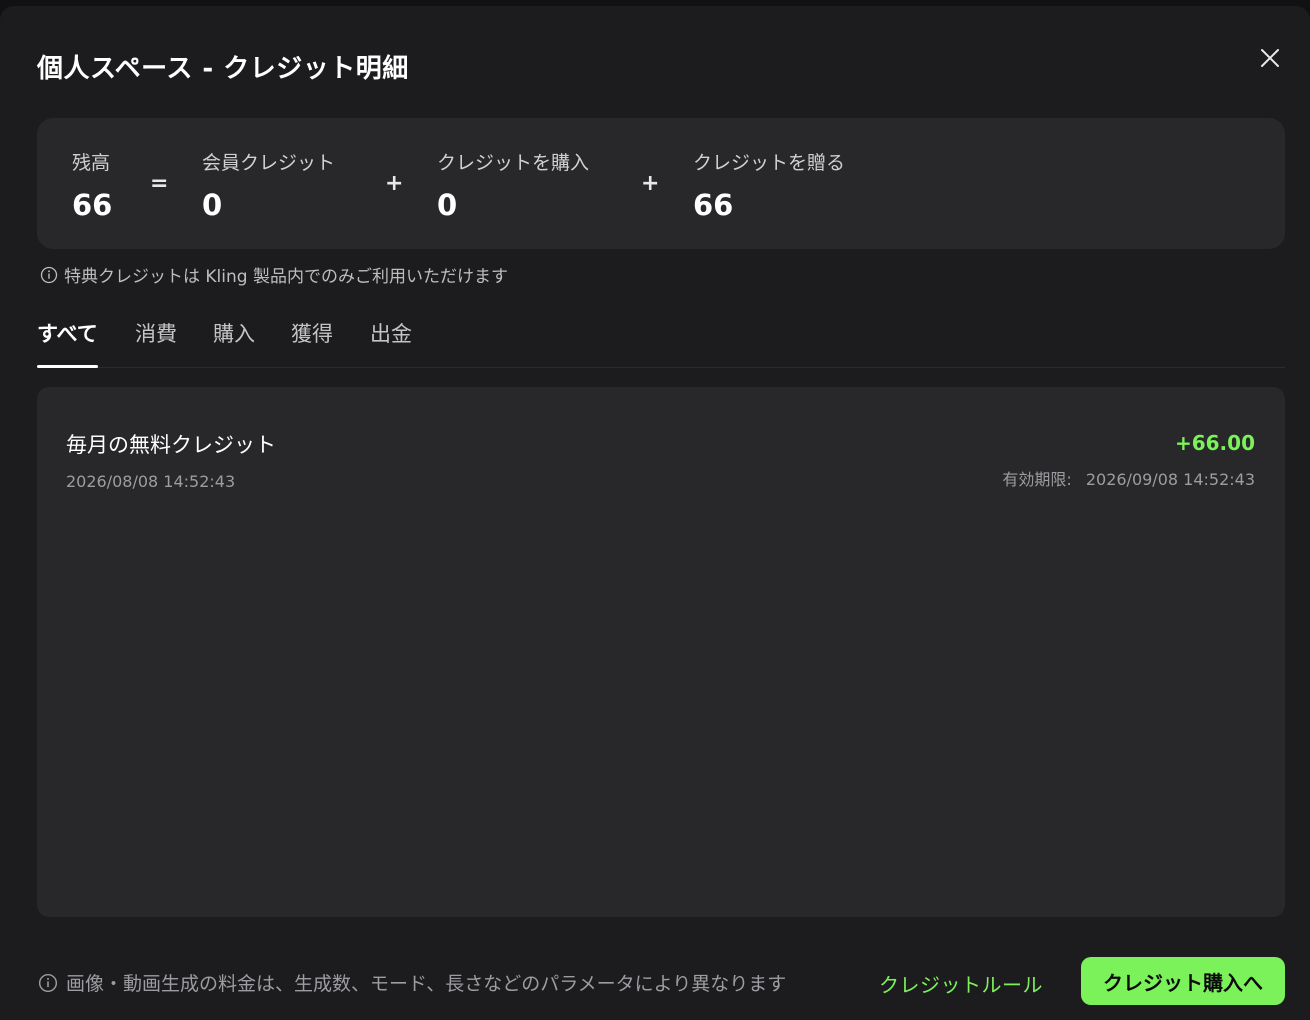 This screenshot has height=1020, width=1310. What do you see at coordinates (151, 481) in the screenshot?
I see `record-time: 2026/08/08 14:52:43` at bounding box center [151, 481].